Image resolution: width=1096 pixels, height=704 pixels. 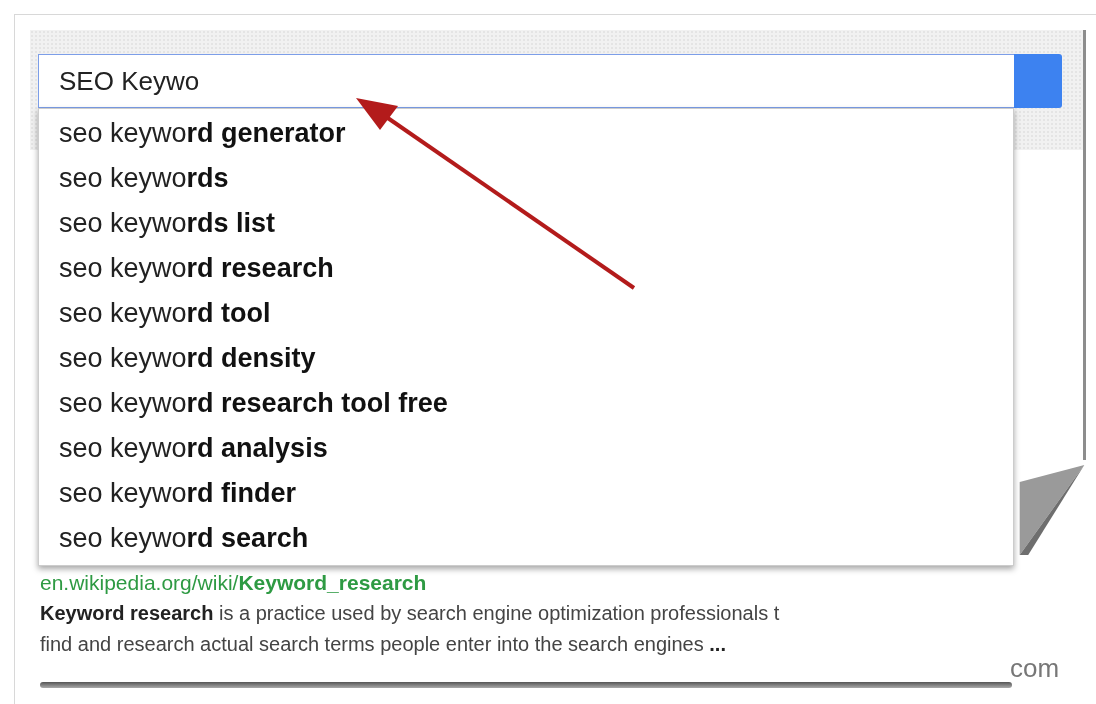 What do you see at coordinates (526, 268) in the screenshot?
I see `suggestion-item: seo keyword research` at bounding box center [526, 268].